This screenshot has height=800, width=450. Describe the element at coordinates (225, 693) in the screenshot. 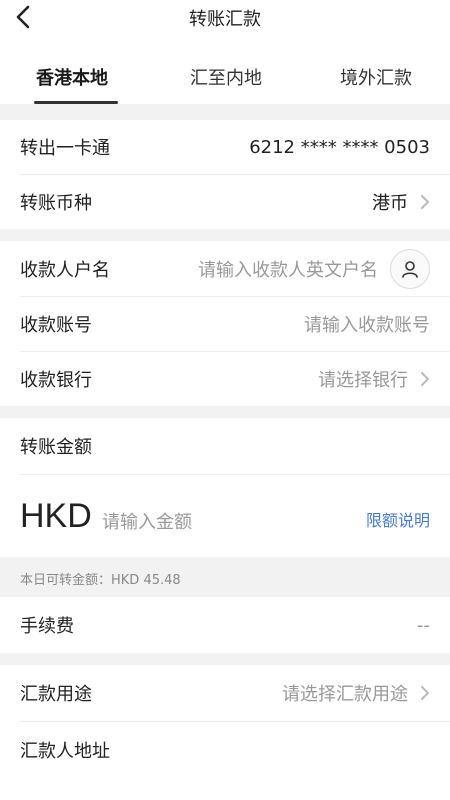

I see `purpose-row: 汇款用途 请选择汇款用途` at that location.